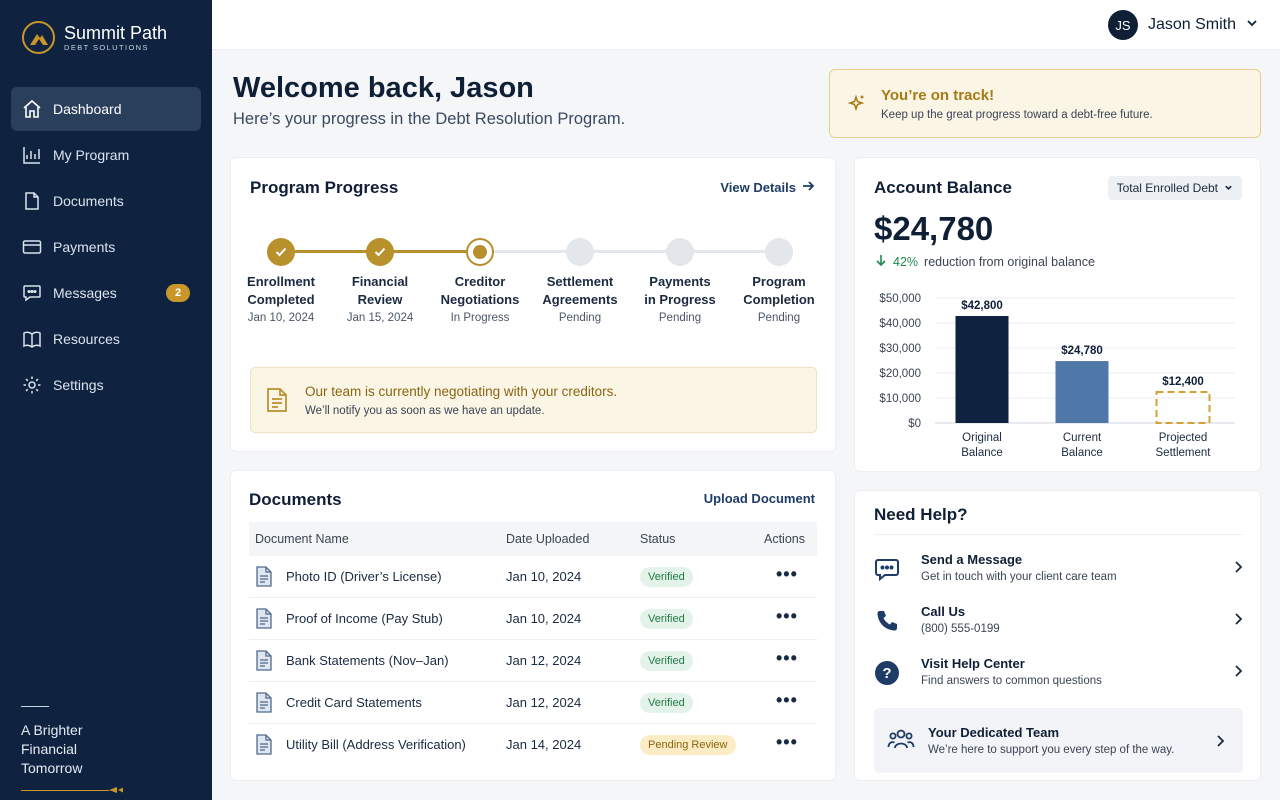 This screenshot has height=800, width=1280. Describe the element at coordinates (887, 673) in the screenshot. I see `help-icon: ?` at that location.